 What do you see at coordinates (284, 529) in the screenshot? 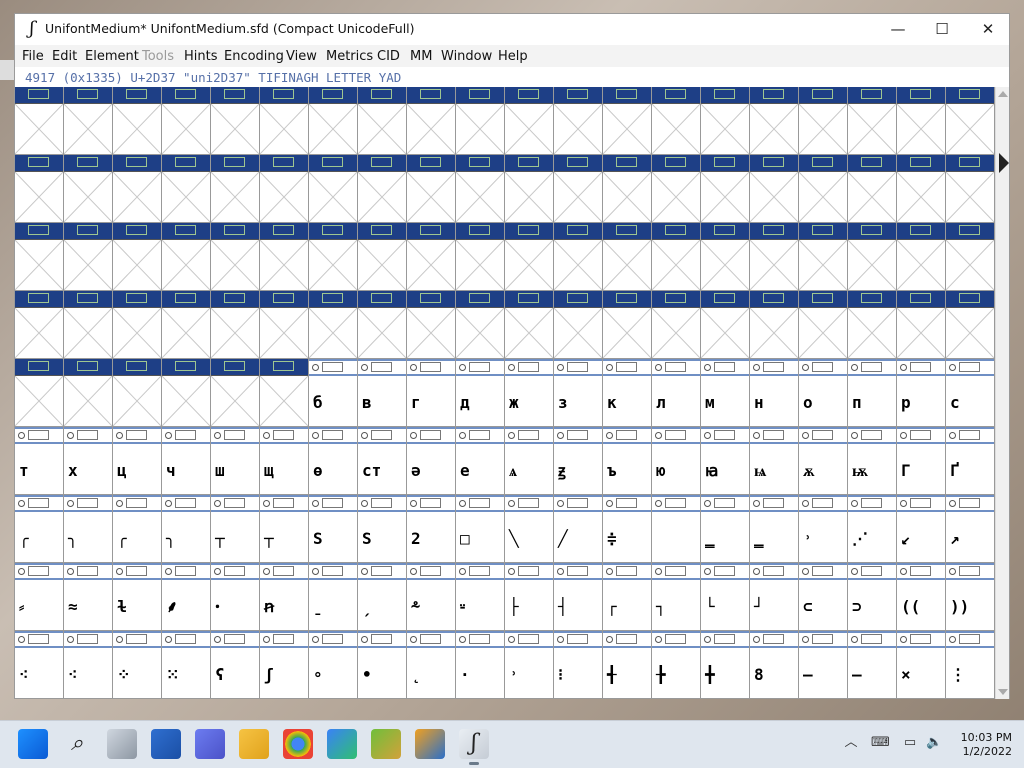
I see `glyph-cell: ┬` at bounding box center [284, 529].